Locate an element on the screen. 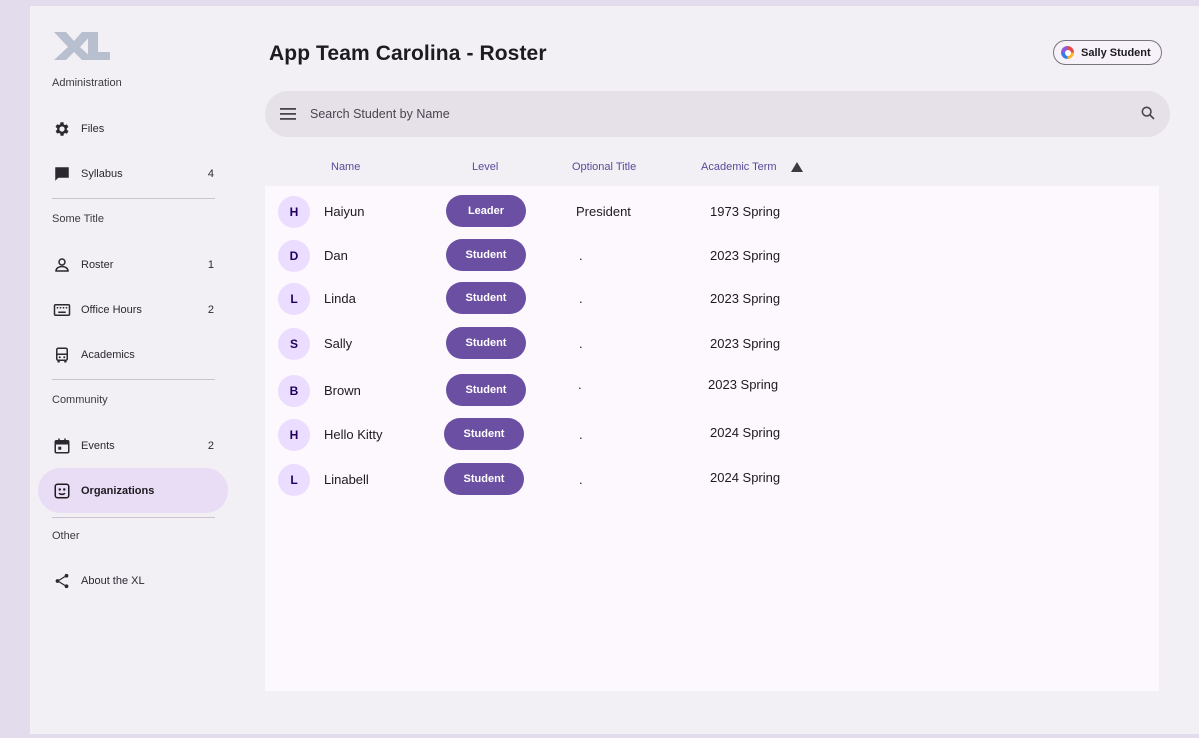 Image resolution: width=1199 pixels, height=738 pixels. sidebar-item-label: Syllabus is located at coordinates (102, 173).